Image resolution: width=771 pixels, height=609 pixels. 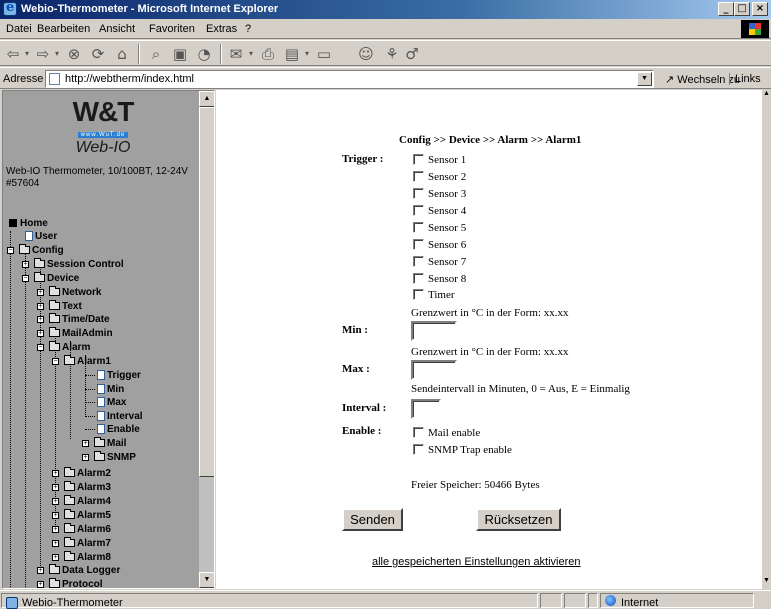 I want to click on tree-item-alarm4: Alarm4, so click(x=87, y=501).